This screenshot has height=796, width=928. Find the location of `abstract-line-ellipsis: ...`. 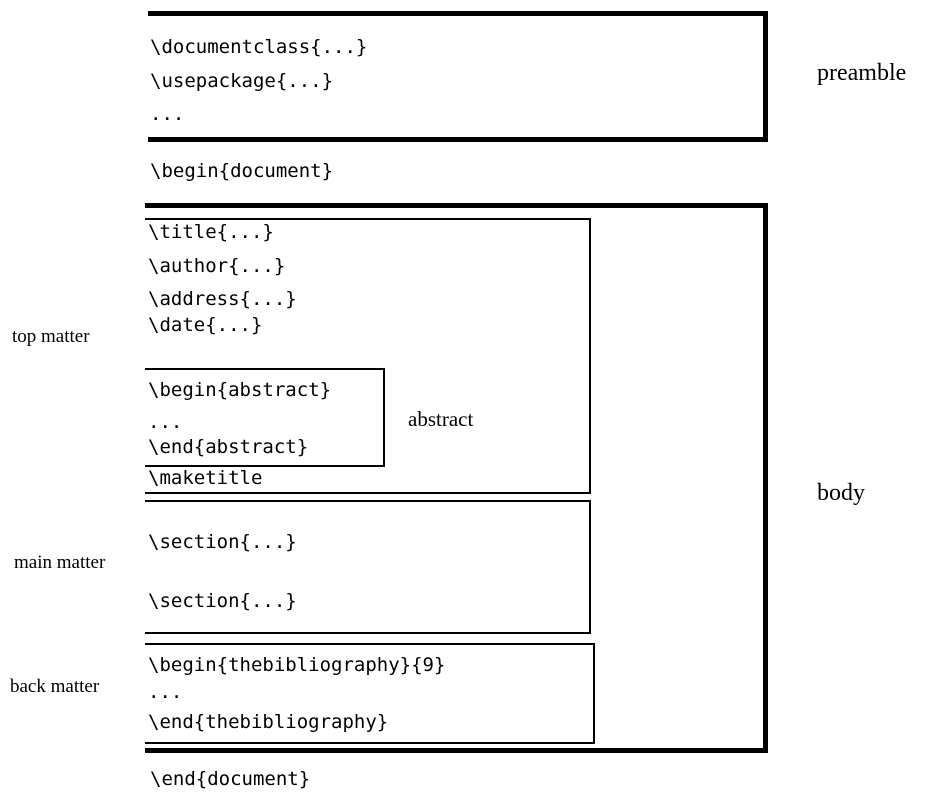

abstract-line-ellipsis: ... is located at coordinates (165, 422).